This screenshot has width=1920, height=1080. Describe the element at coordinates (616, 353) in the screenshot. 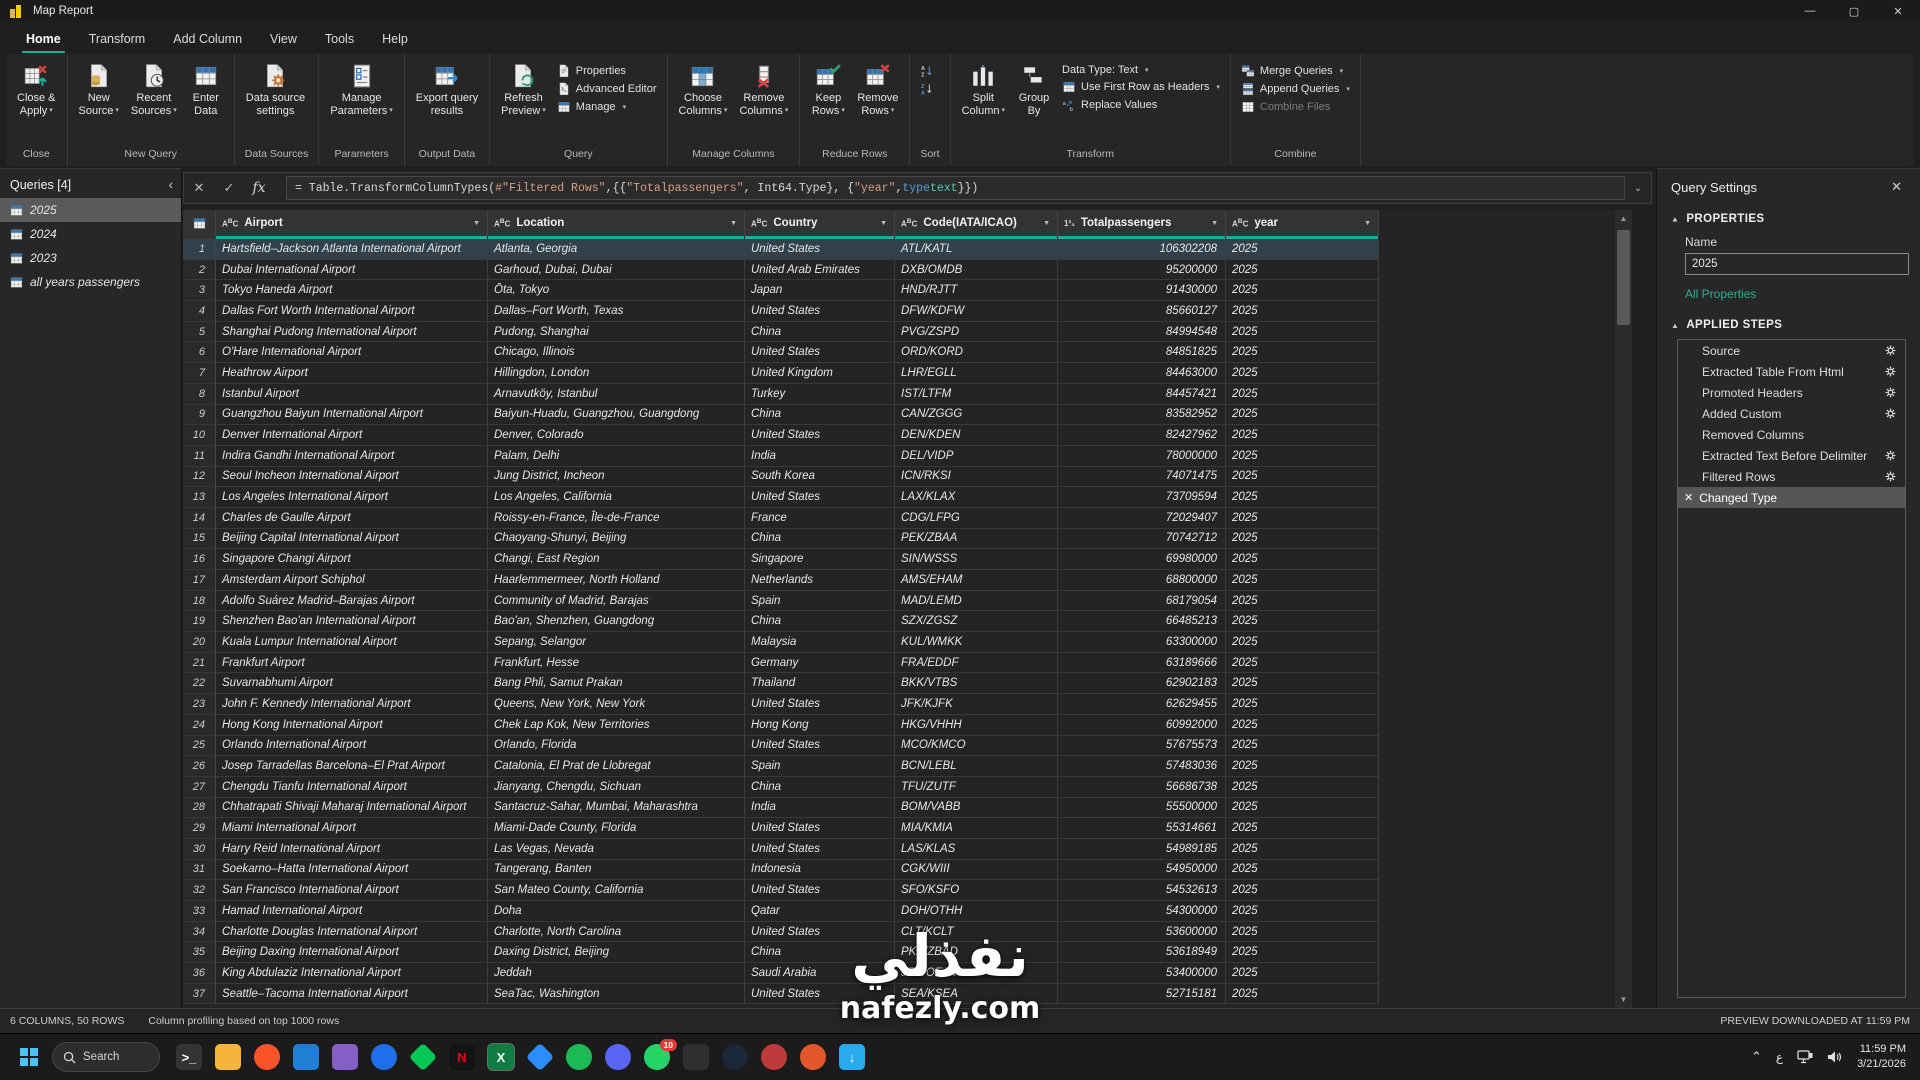

I see `cell-location: Chicago, Illinois` at that location.